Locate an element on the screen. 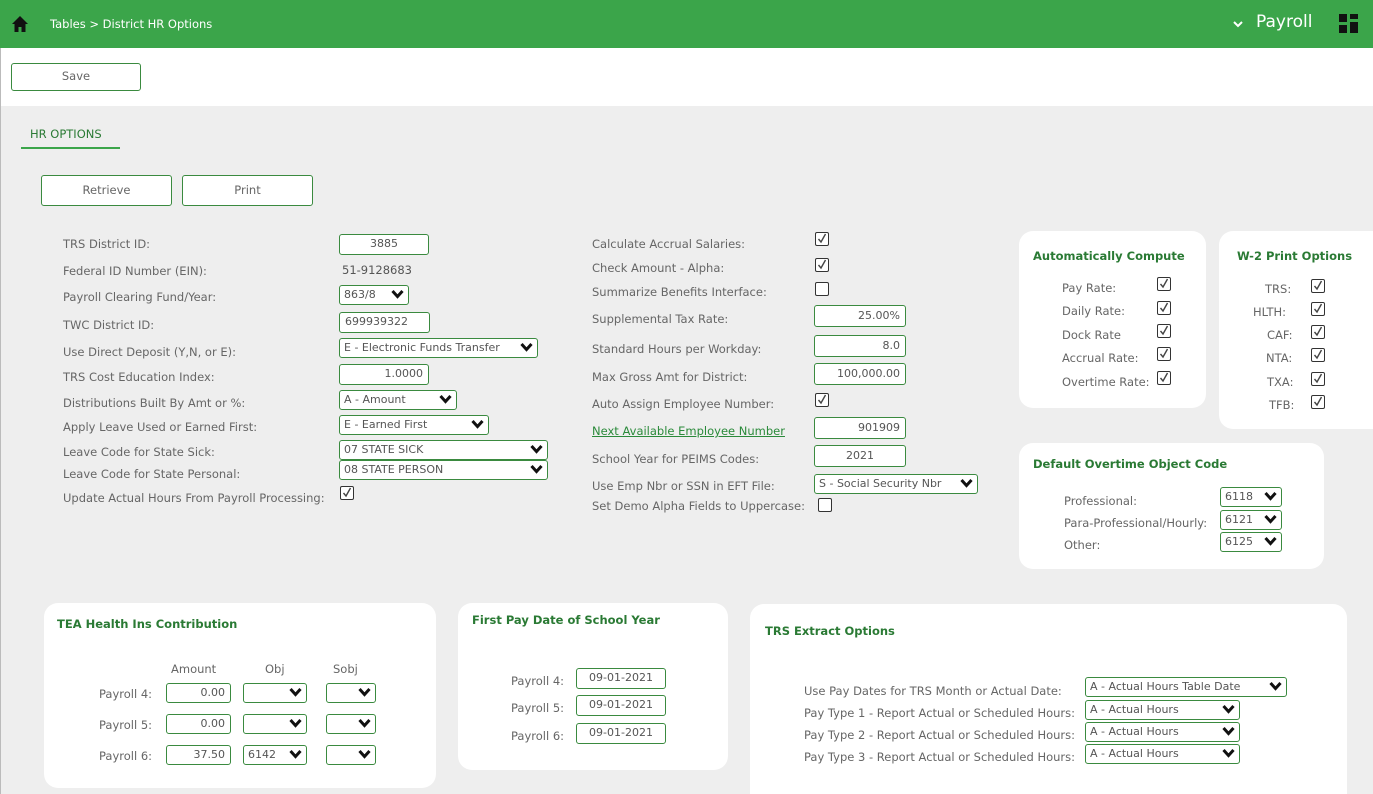 The height and width of the screenshot is (794, 1373). twc-district-id-input: 699939322 is located at coordinates (384, 322).